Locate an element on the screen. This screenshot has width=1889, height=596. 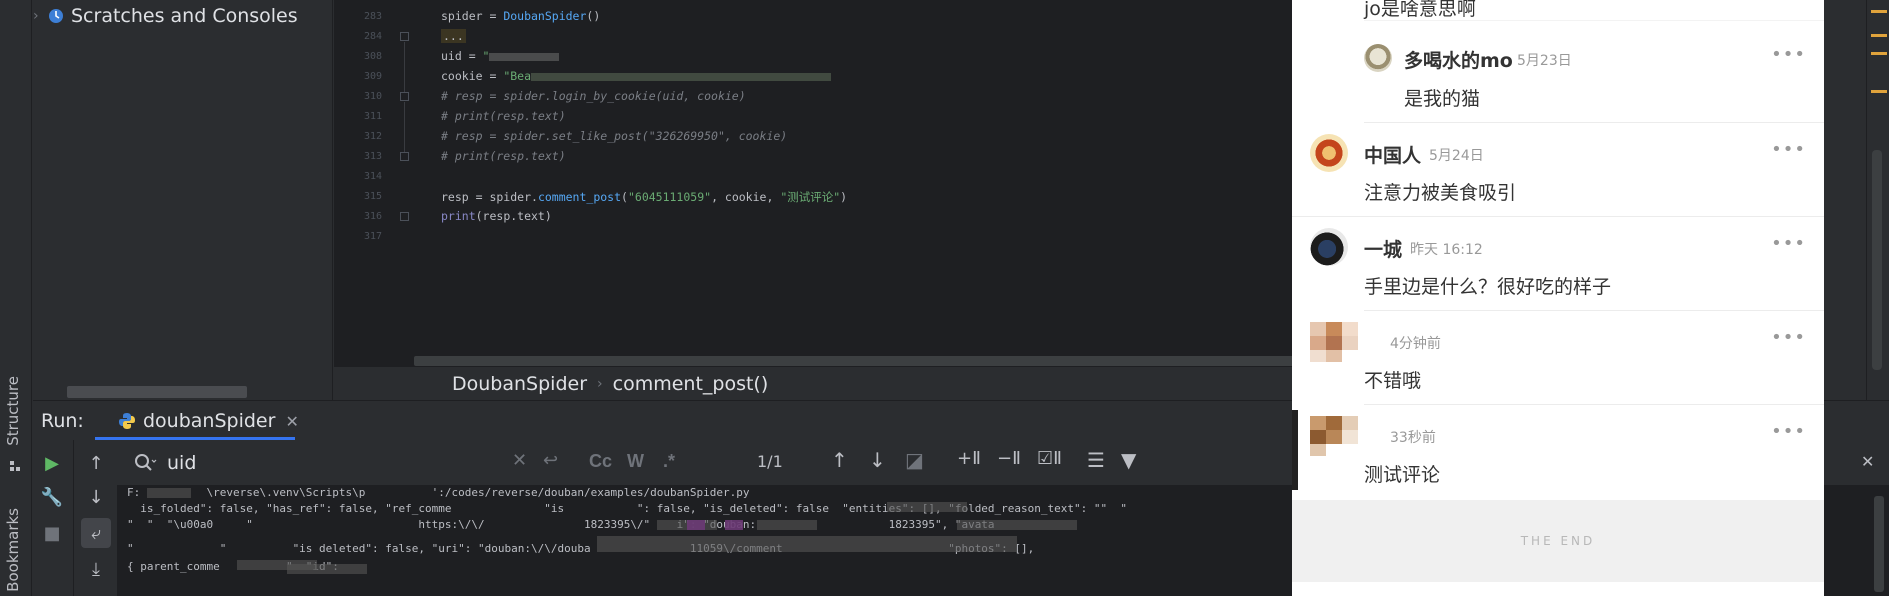
search-input is located at coordinates (347, 463).